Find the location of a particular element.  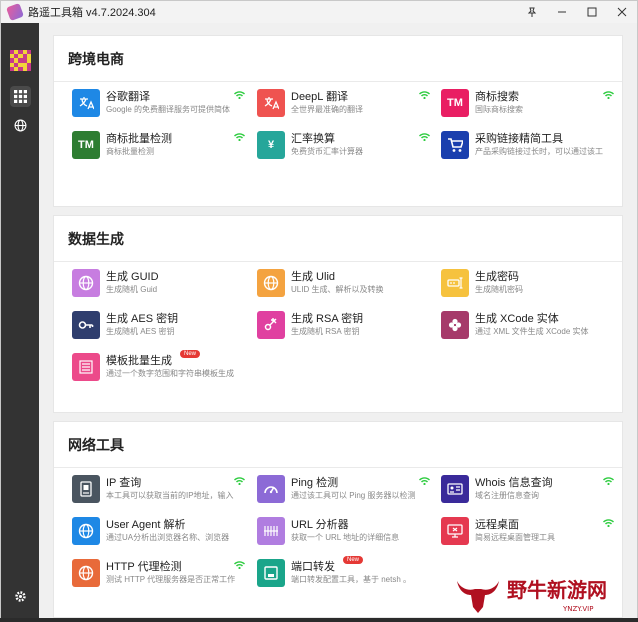

id-card-icon is located at coordinates (455, 489).